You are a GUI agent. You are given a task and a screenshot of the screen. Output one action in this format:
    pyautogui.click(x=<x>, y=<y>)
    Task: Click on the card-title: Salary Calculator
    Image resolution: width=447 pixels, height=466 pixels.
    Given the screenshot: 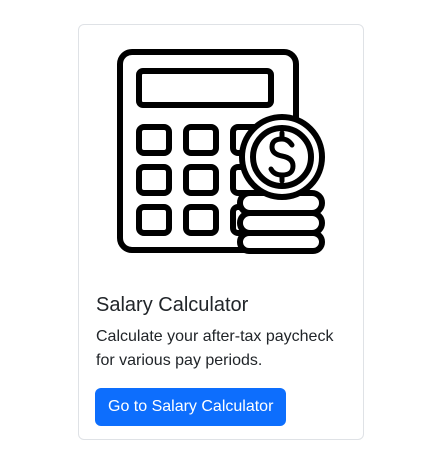 What is the action you would take?
    pyautogui.click(x=172, y=305)
    